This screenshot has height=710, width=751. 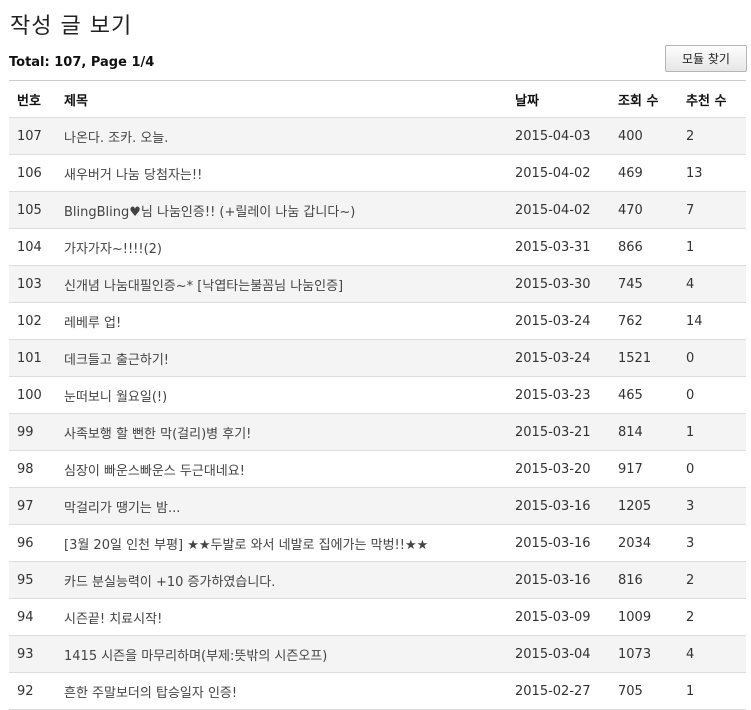 What do you see at coordinates (635, 506) in the screenshot?
I see `post-views: 1205` at bounding box center [635, 506].